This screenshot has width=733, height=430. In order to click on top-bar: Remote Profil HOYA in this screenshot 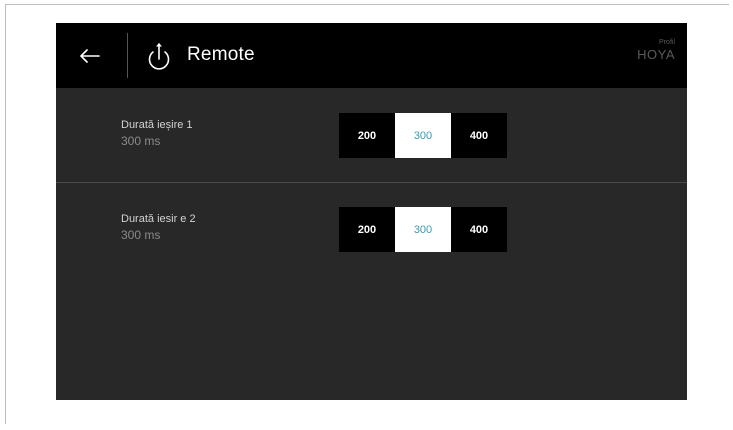, I will do `click(371, 55)`.